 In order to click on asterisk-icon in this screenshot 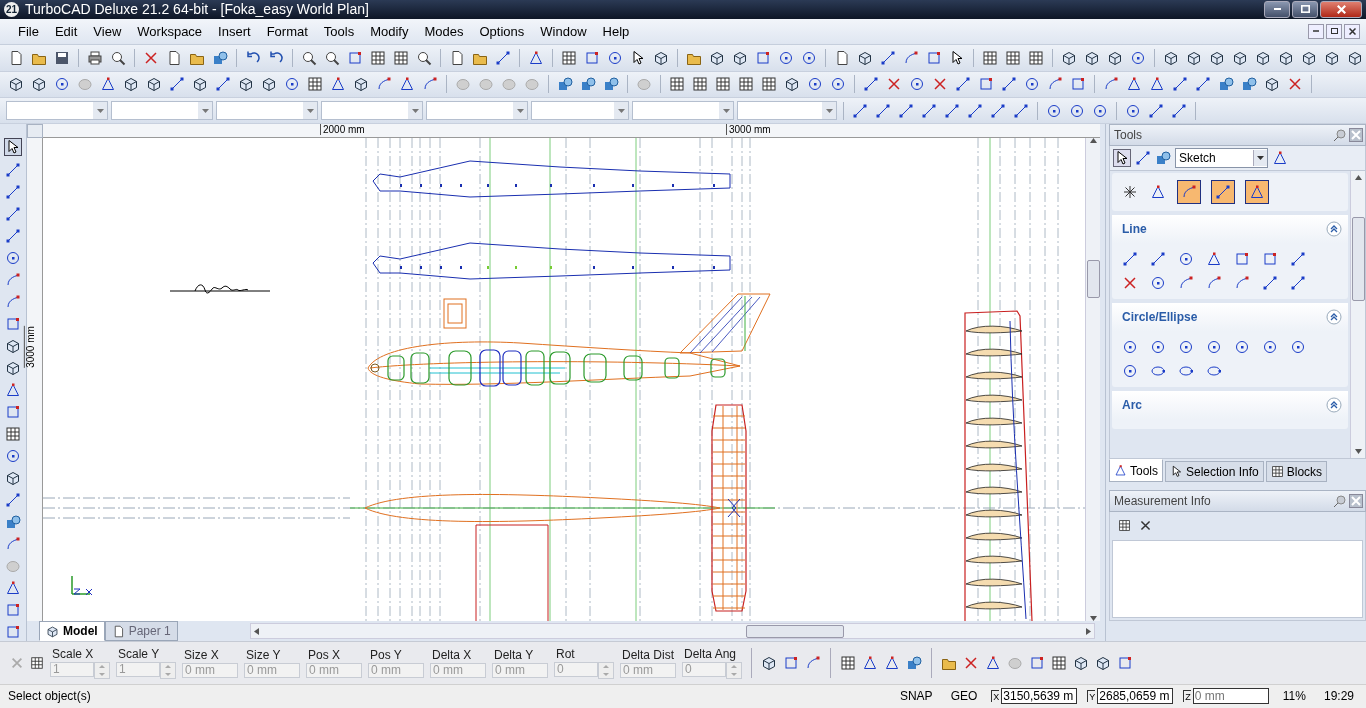, I will do `click(1130, 192)`.